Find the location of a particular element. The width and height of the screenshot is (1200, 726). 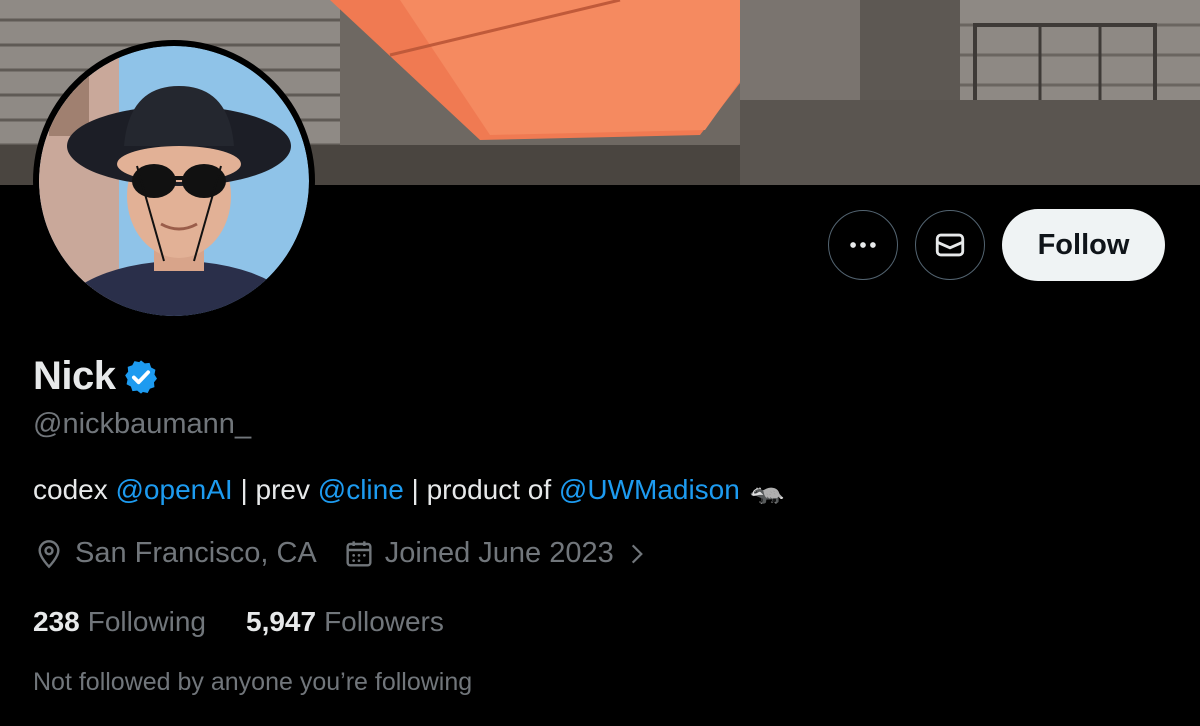

following-count: 238 is located at coordinates (56, 621).